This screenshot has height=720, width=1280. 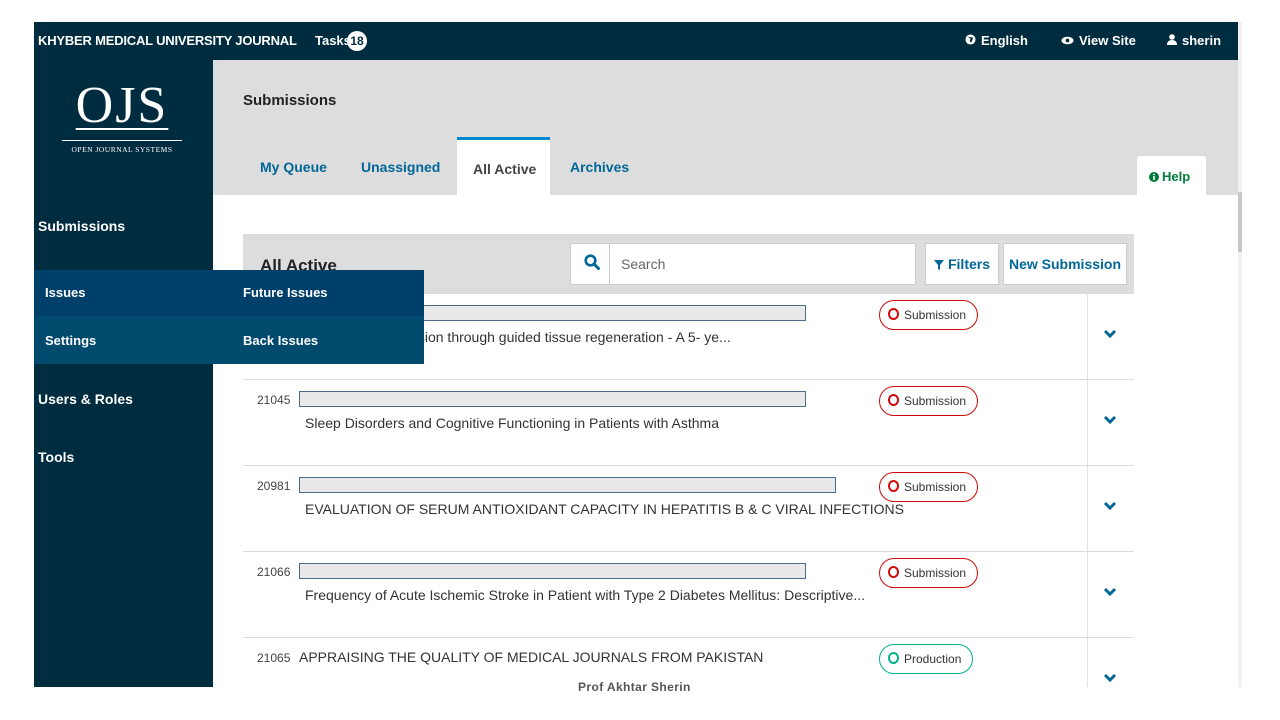 I want to click on scrollbar-thumb, so click(x=1240, y=222).